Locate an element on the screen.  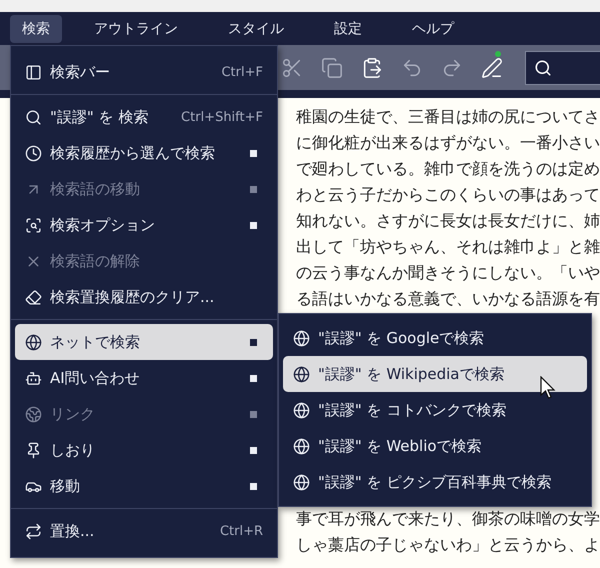
document-text: る語はいかなる意義で、いかなる語源を有 is located at coordinates (448, 299).